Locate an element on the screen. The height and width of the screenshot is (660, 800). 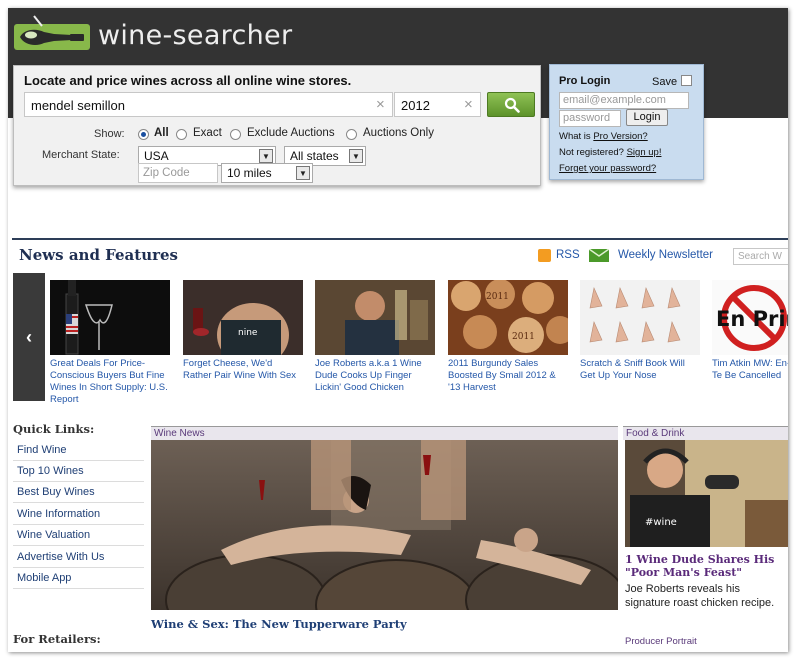
save-checkbox is located at coordinates (686, 80).